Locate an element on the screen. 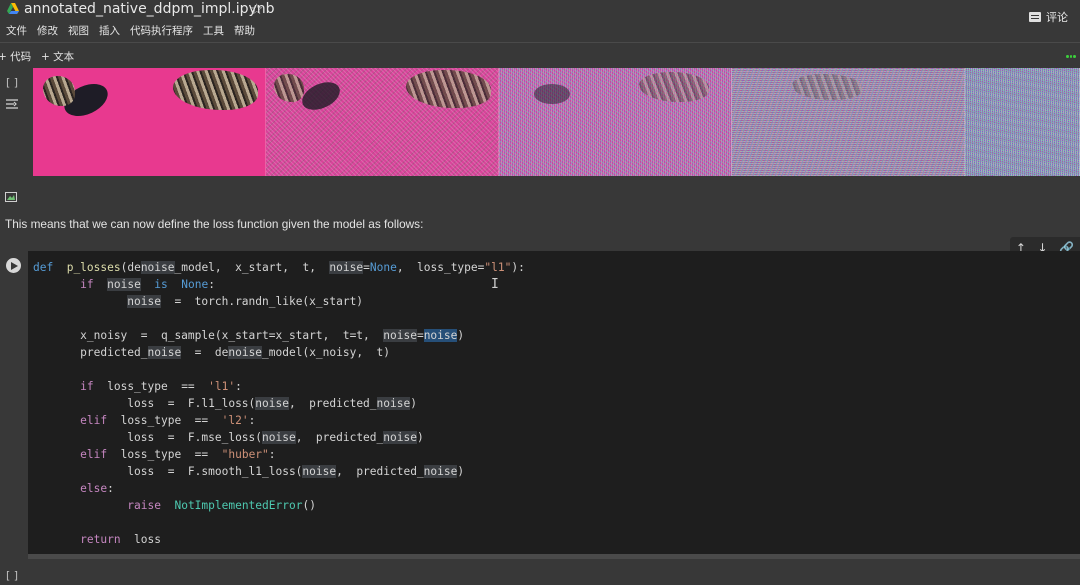 Image resolution: width=1080 pixels, height=585 pixels. menu-file: 文件 is located at coordinates (16, 31).